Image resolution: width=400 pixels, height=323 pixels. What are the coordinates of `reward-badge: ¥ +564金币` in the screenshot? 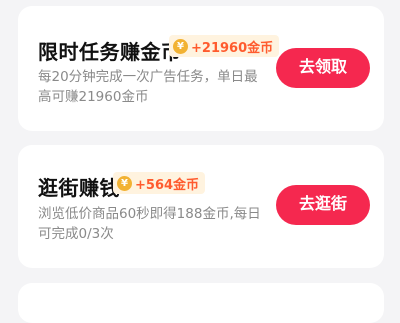 It's located at (159, 183).